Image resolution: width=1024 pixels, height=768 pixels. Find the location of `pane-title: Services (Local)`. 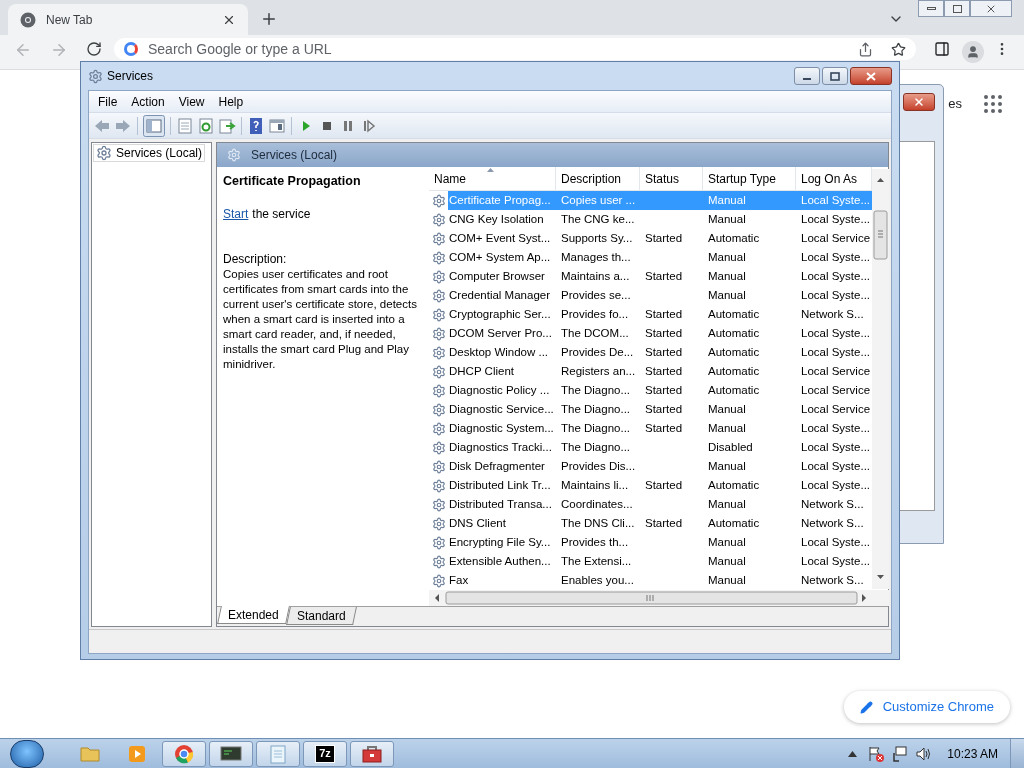

pane-title: Services (Local) is located at coordinates (294, 155).